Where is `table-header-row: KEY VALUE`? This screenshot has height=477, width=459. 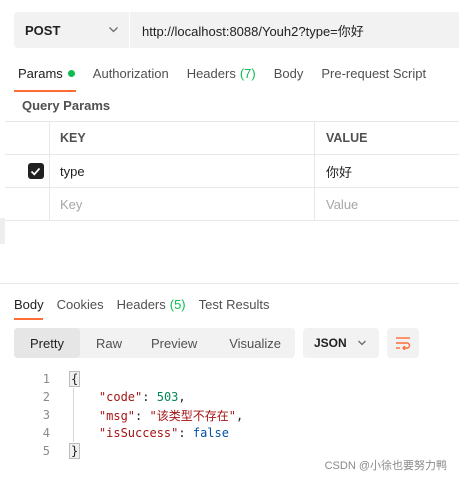 table-header-row: KEY VALUE is located at coordinates (232, 138).